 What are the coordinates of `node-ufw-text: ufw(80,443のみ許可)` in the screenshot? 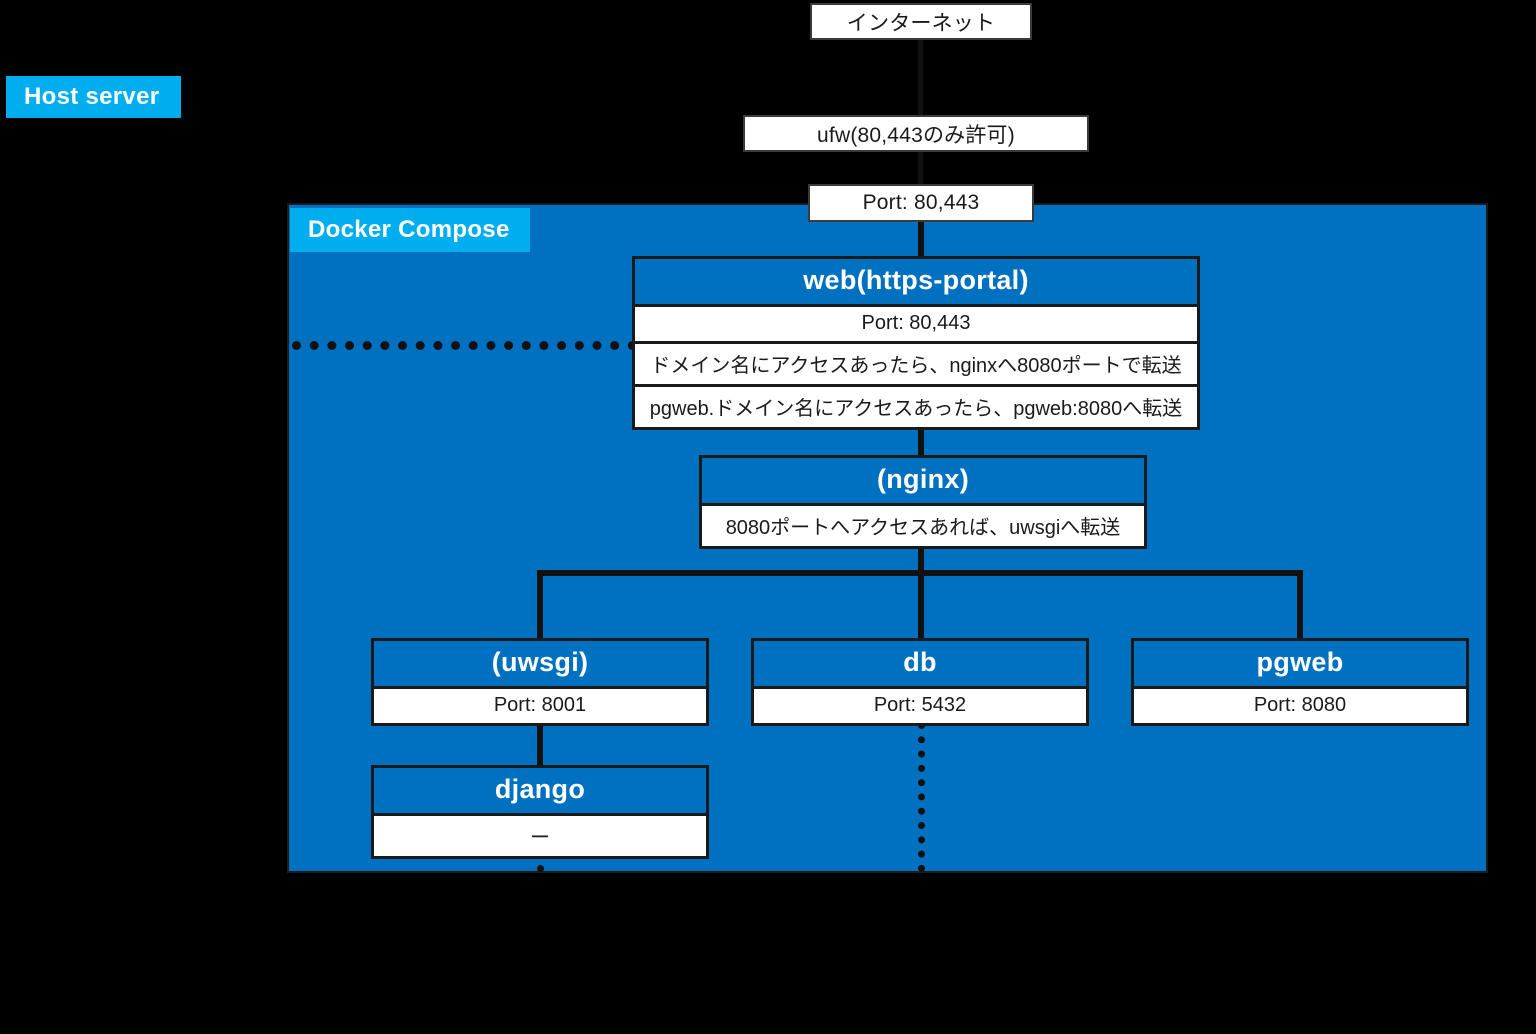 It's located at (916, 135).